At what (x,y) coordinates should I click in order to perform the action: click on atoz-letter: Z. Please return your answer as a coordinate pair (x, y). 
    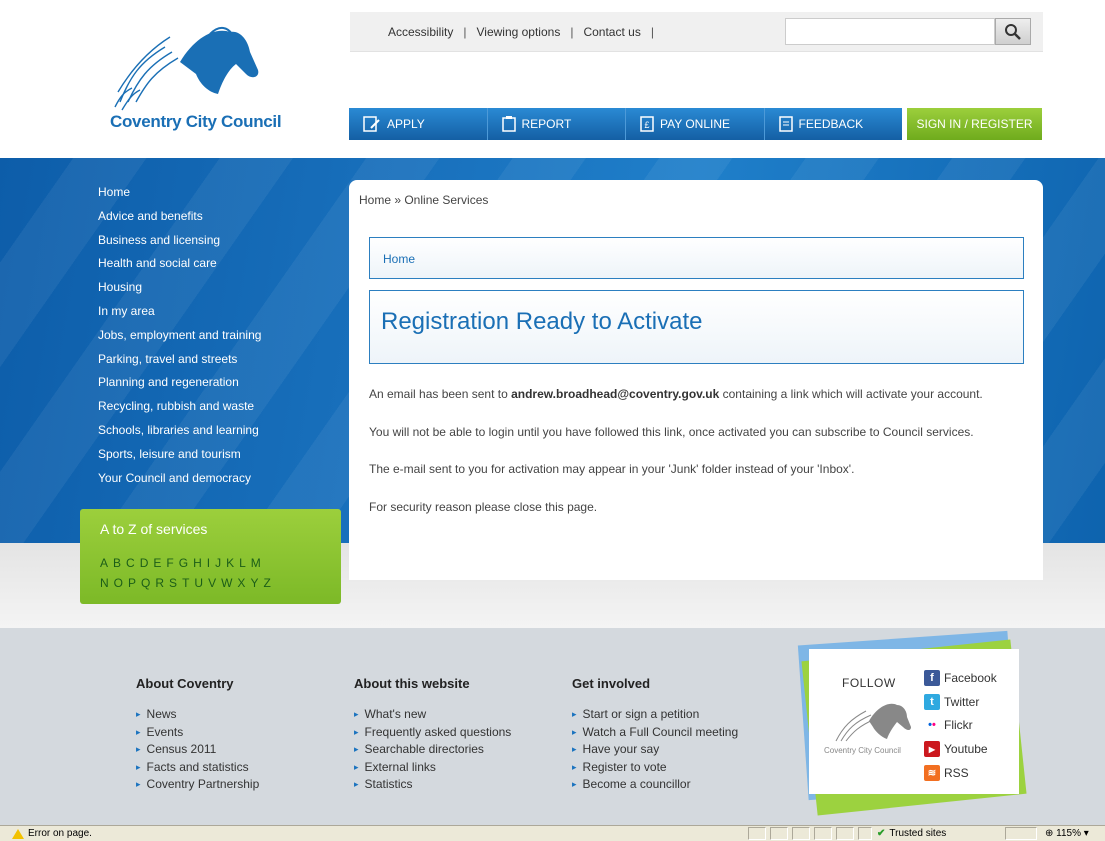
    Looking at the image, I should click on (266, 583).